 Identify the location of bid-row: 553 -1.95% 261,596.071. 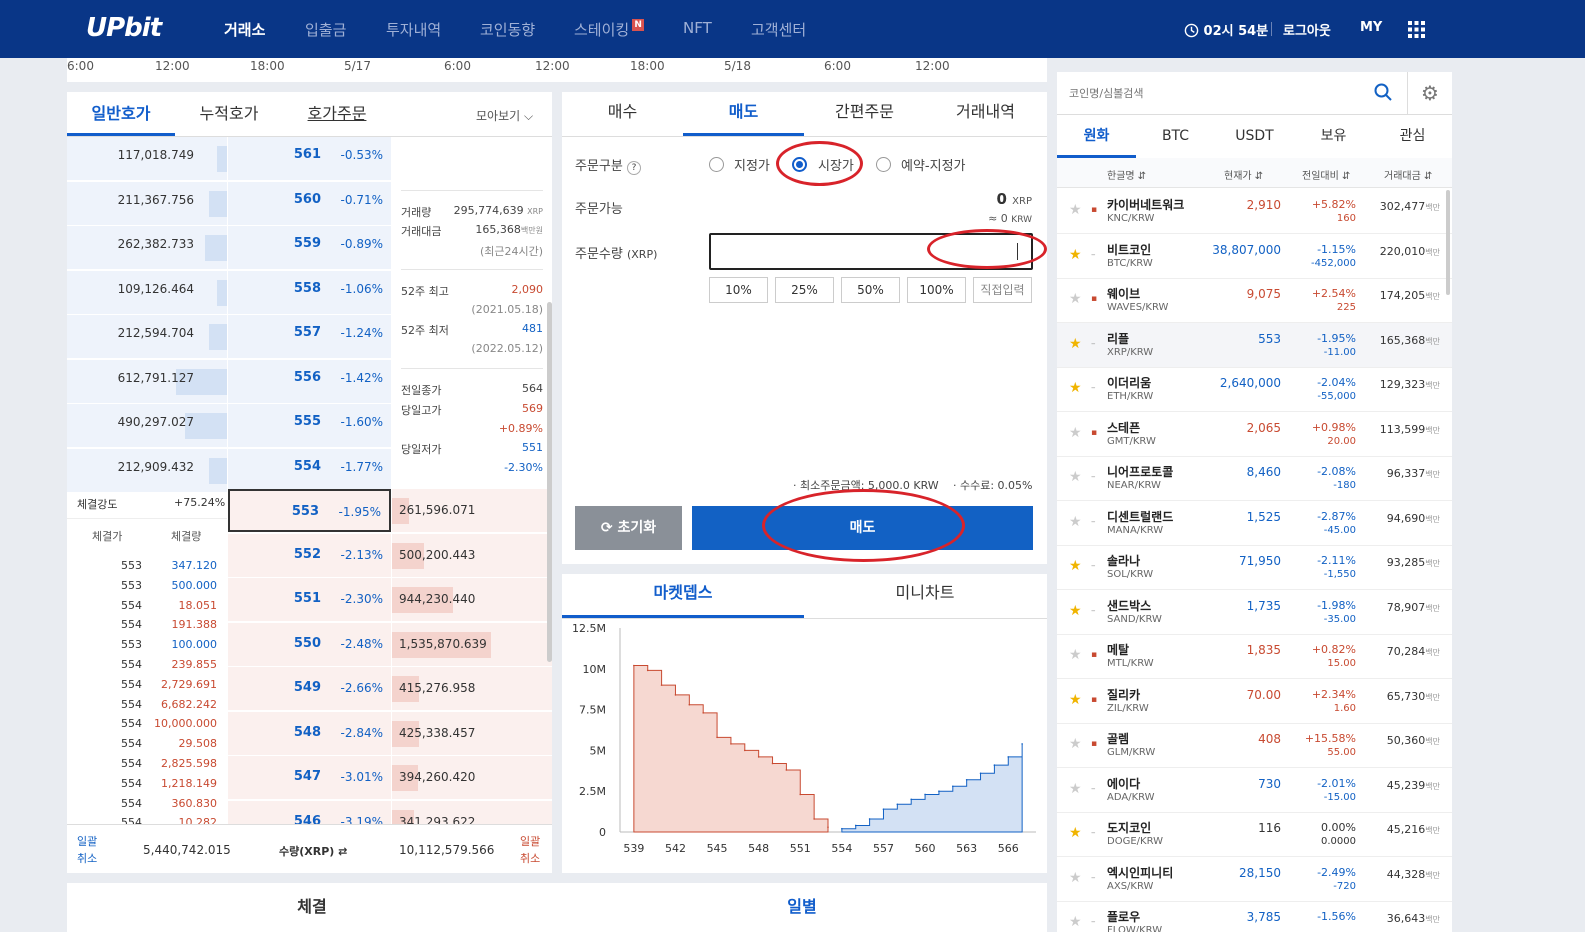
(390, 511).